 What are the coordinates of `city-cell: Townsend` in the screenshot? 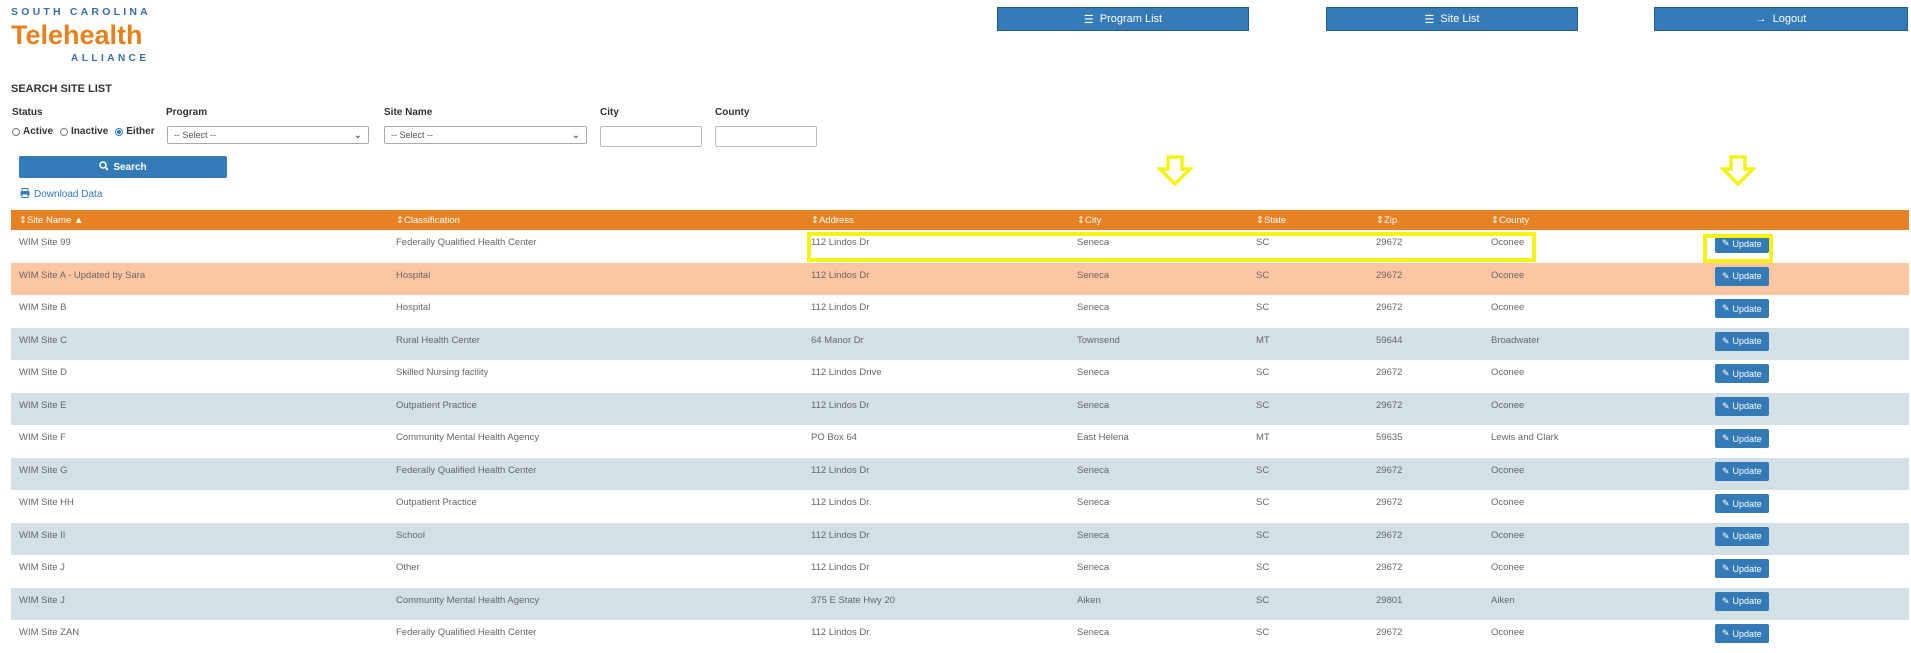 It's located at (1098, 340).